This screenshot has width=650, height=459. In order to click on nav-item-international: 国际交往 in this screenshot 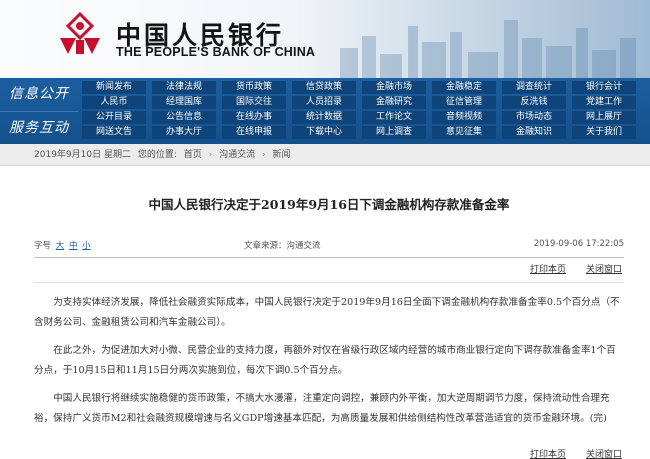, I will do `click(254, 102)`.